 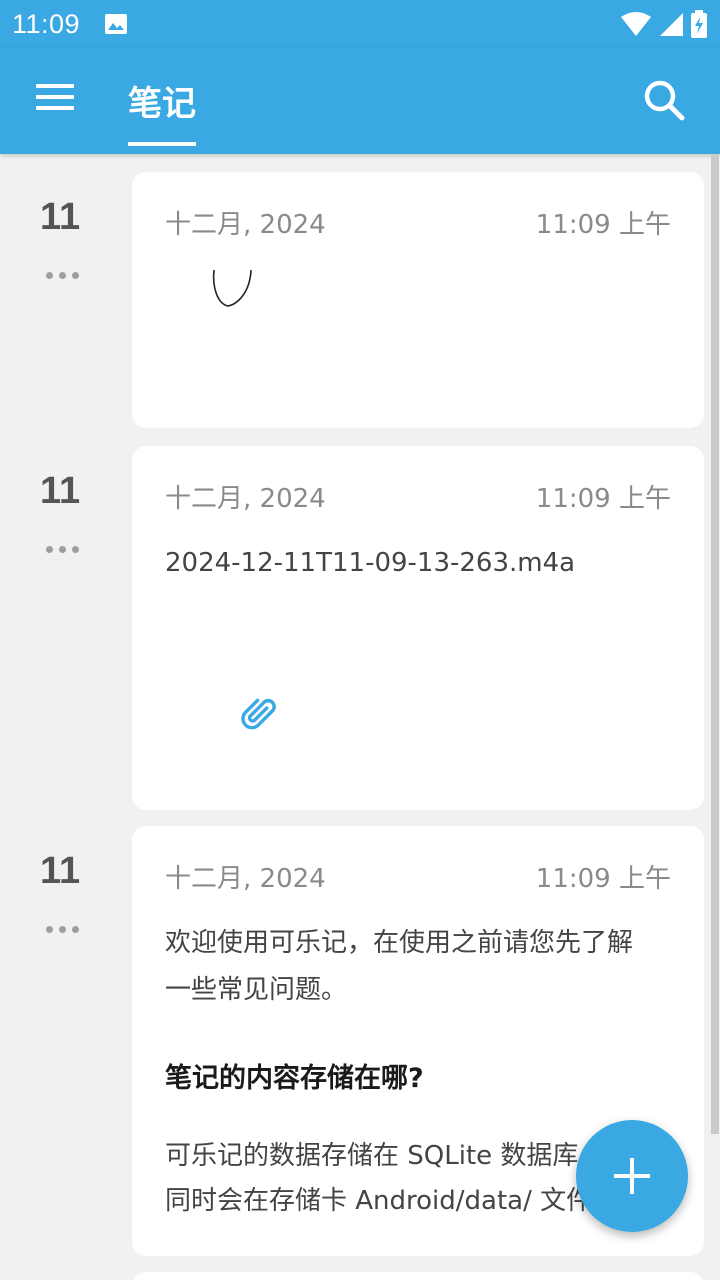 What do you see at coordinates (715, 644) in the screenshot?
I see `scrollbar` at bounding box center [715, 644].